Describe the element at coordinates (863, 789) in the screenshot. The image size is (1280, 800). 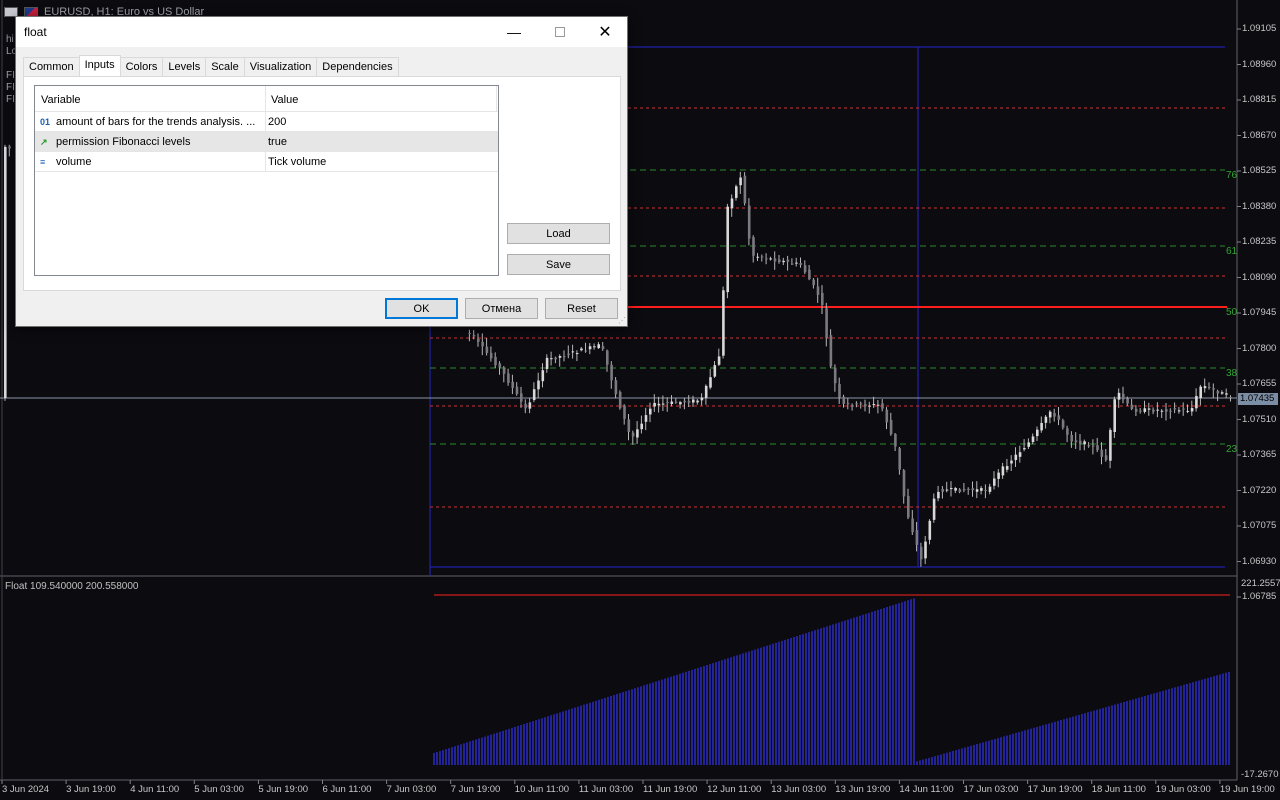
I see `time-tick-label: 13 Jun 19:00` at that location.